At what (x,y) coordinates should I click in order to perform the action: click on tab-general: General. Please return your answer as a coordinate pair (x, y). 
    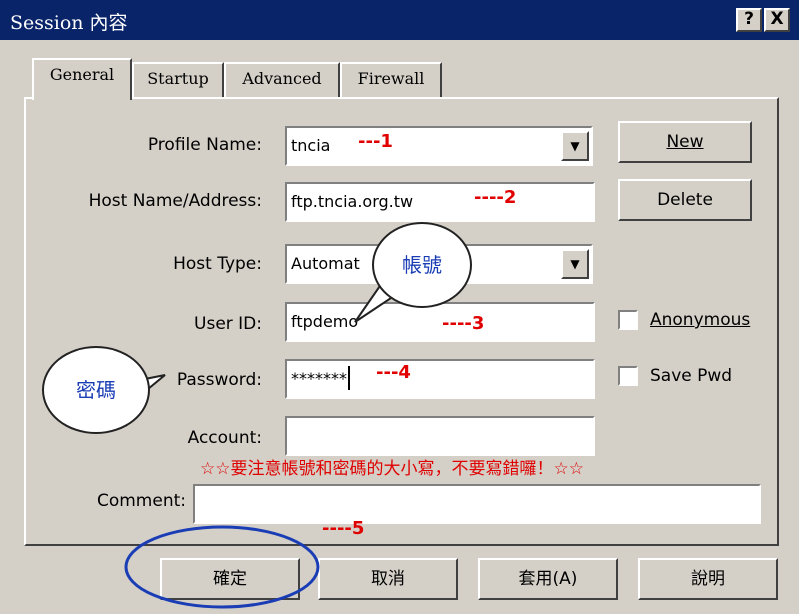
    Looking at the image, I should click on (82, 79).